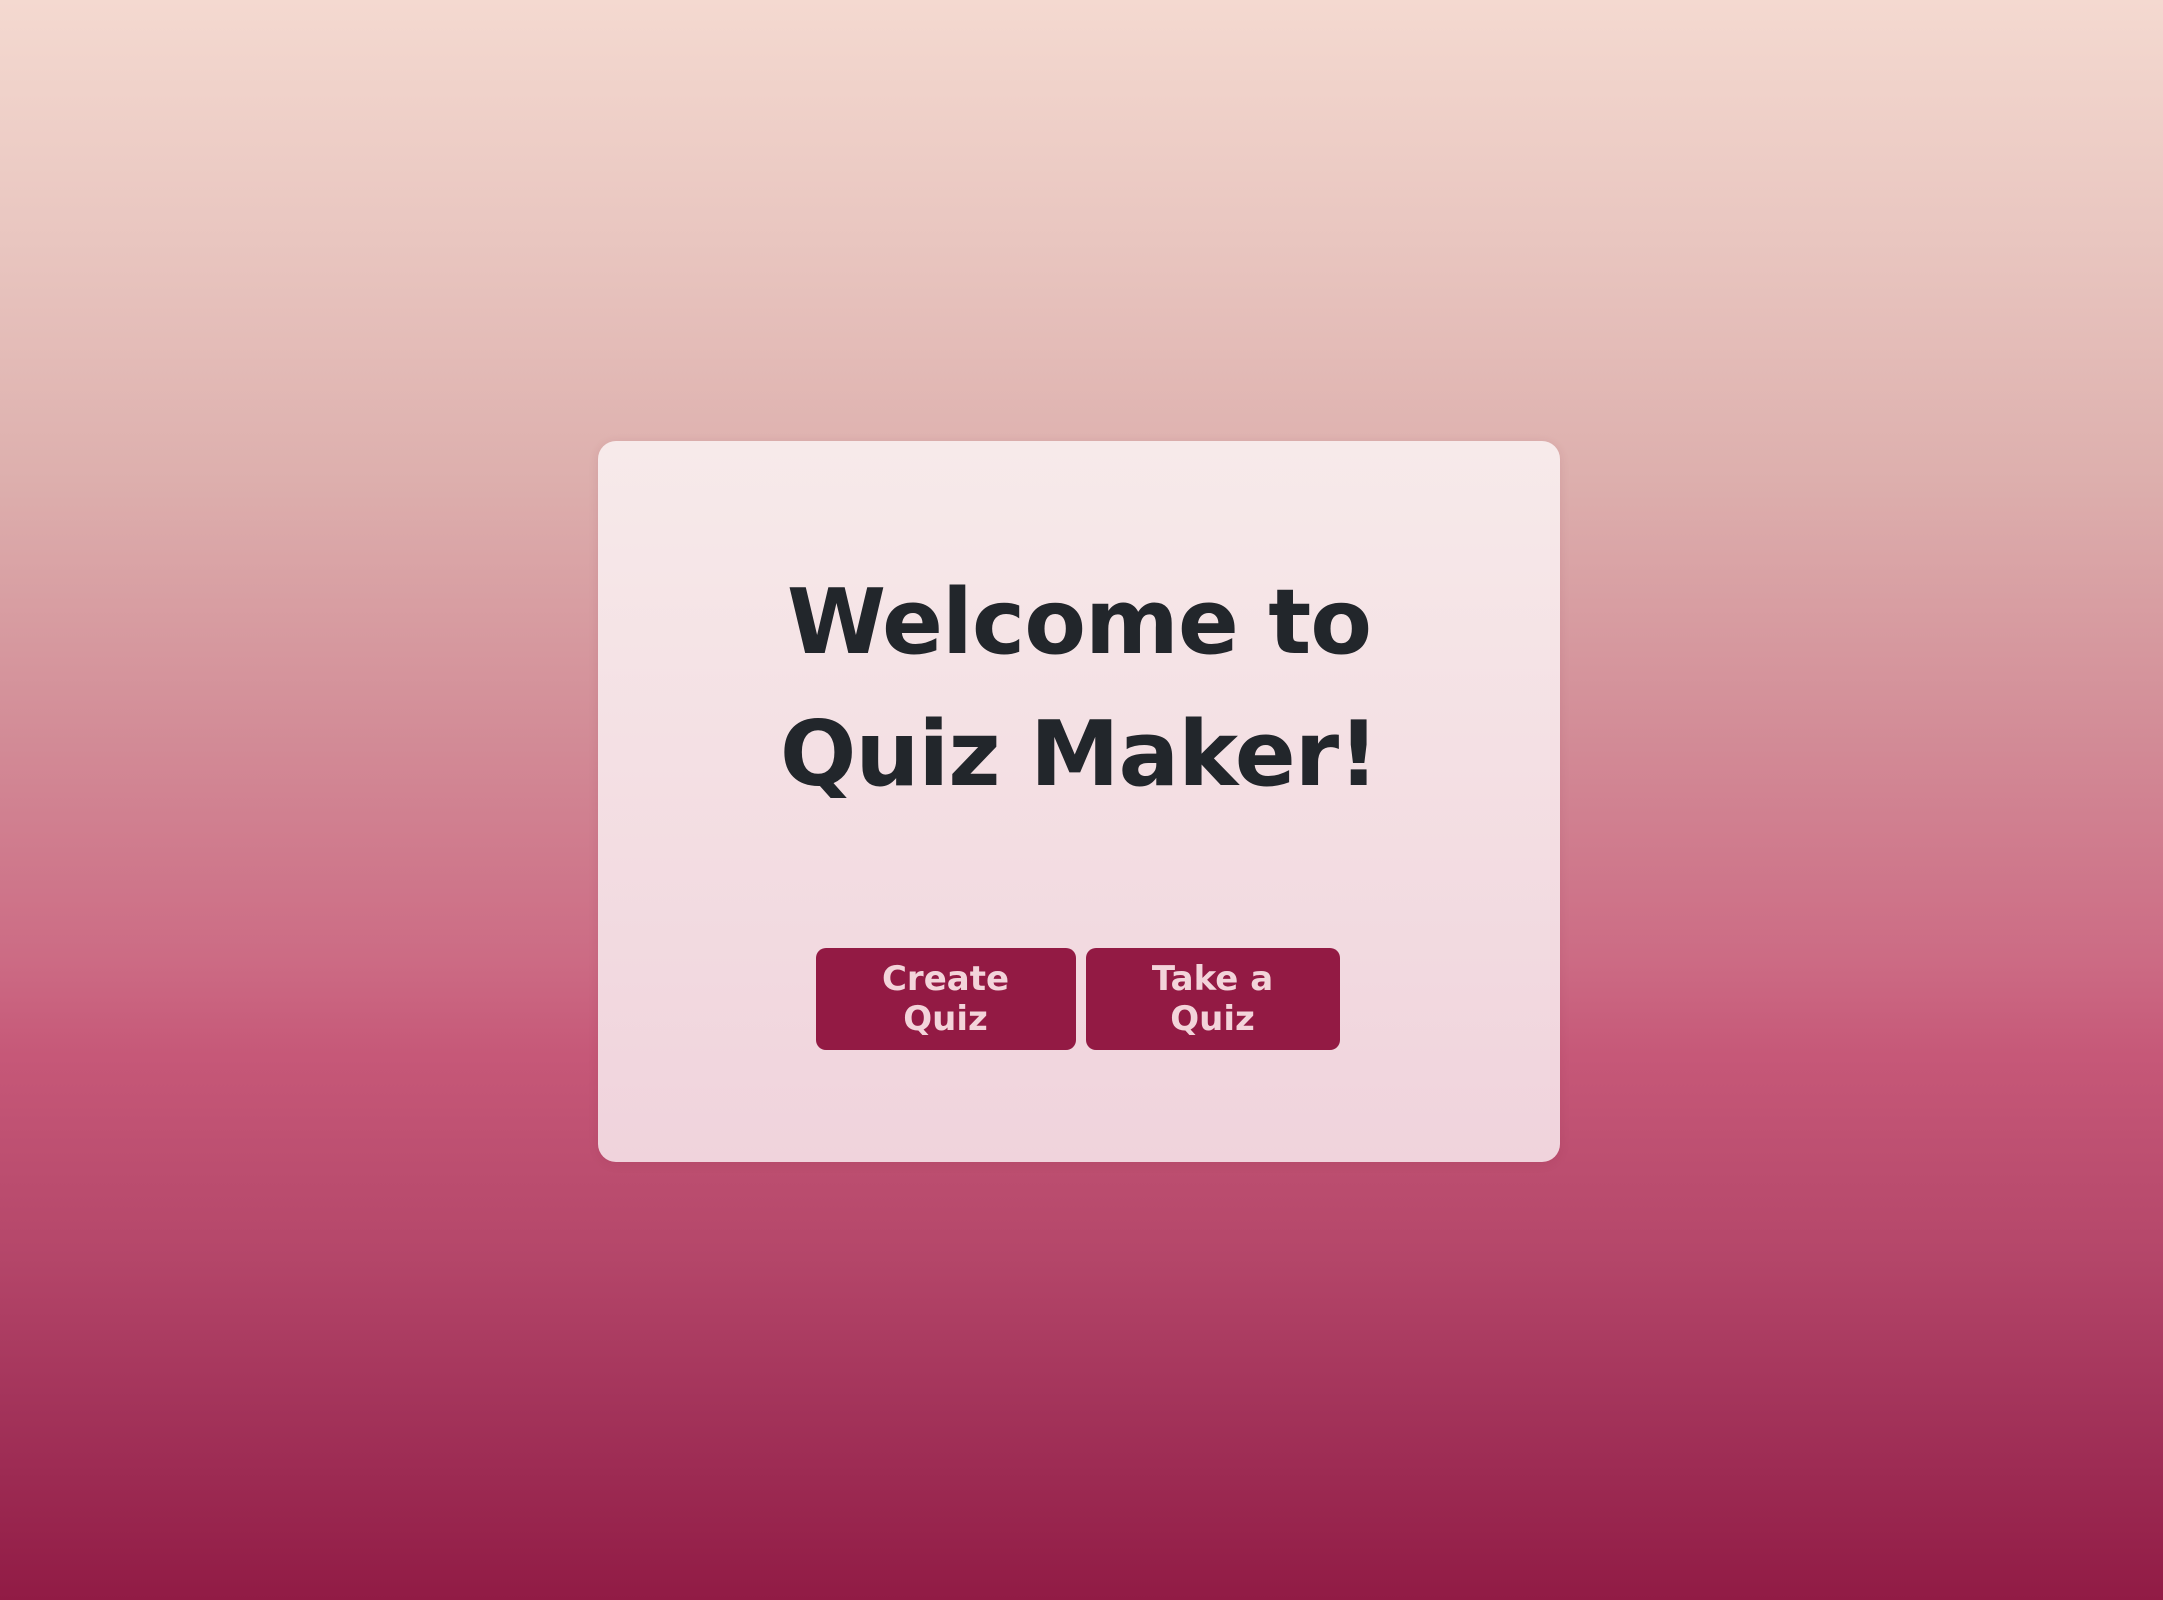  I want to click on action-buttons: Create Quiz Take a Quiz, so click(1079, 999).